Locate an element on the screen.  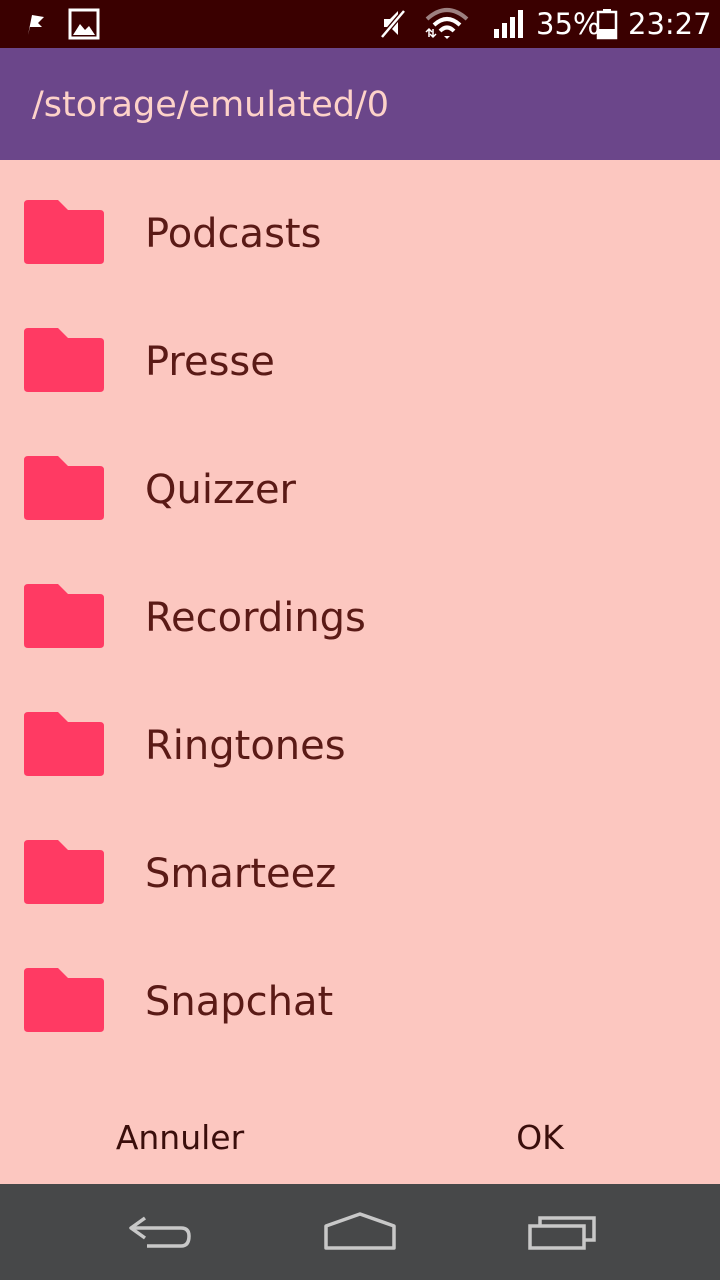
folder-item-presse: Presse is located at coordinates (360, 362).